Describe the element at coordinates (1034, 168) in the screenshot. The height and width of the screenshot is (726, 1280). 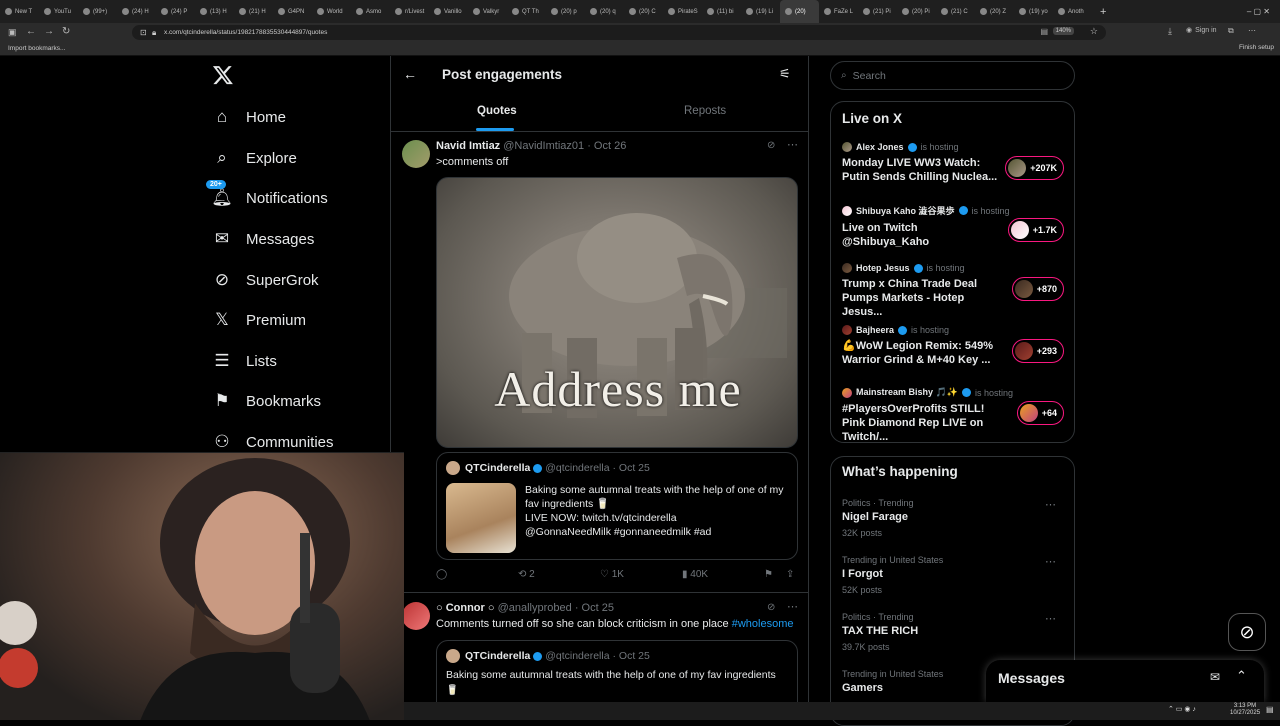
I see `live-listener-badge: +207K` at that location.